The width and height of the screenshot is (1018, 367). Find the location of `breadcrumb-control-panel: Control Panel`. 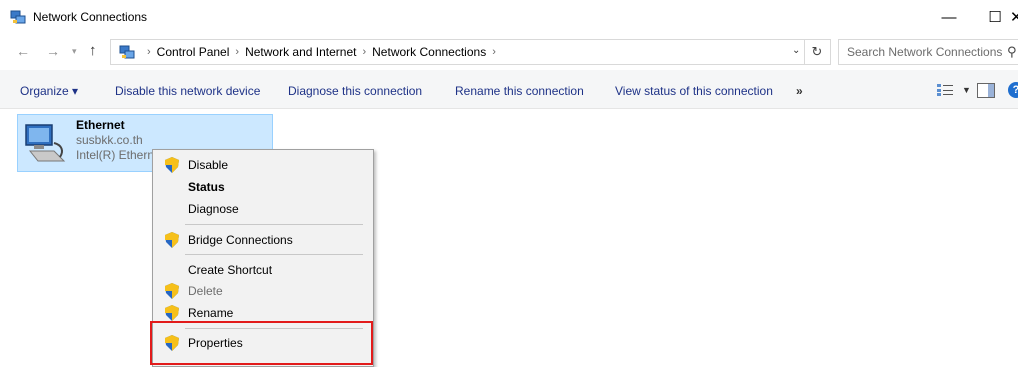

breadcrumb-control-panel: Control Panel is located at coordinates (193, 52).